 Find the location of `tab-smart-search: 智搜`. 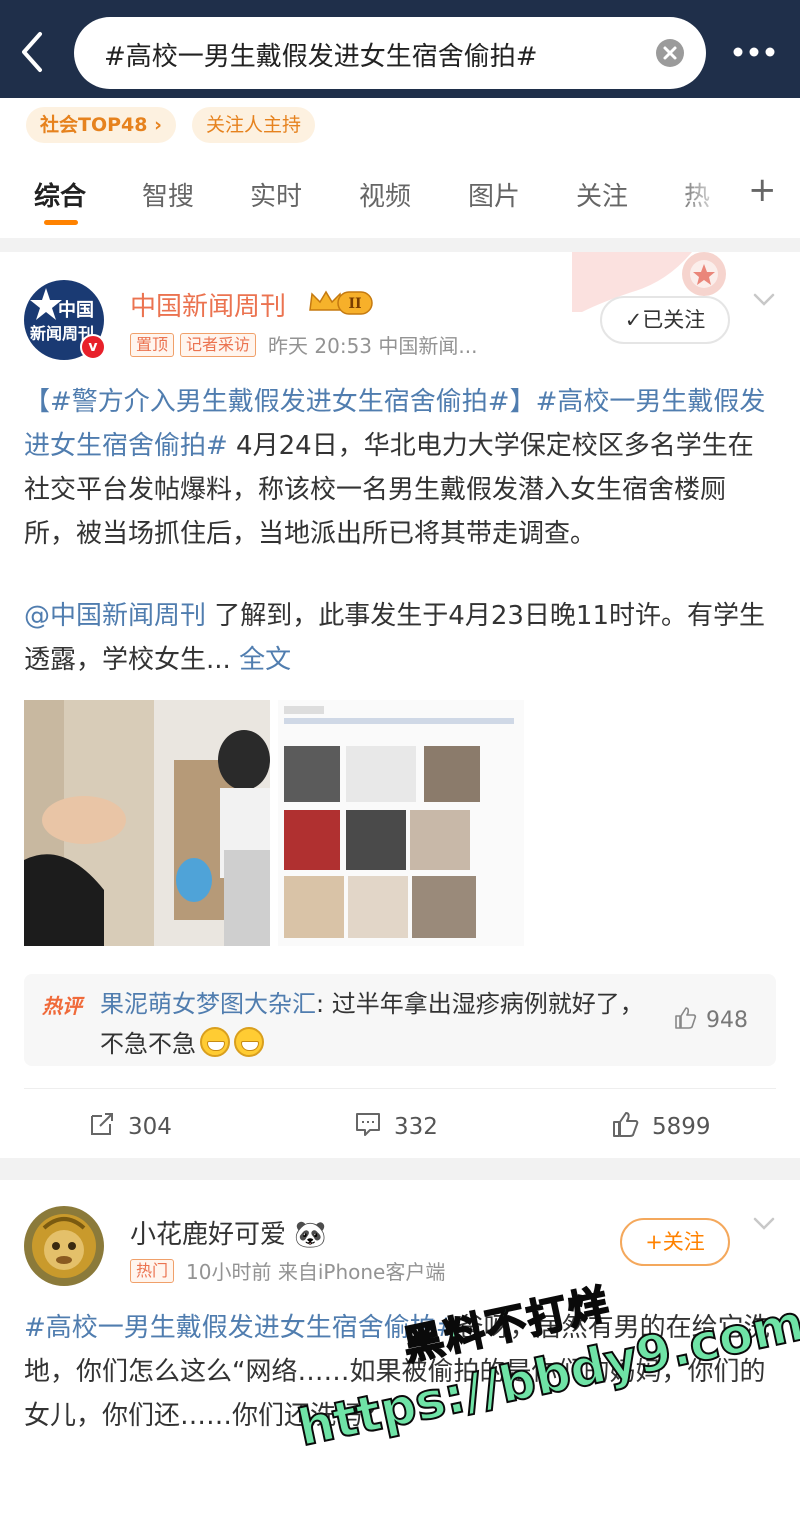

tab-smart-search: 智搜 is located at coordinates (168, 194).